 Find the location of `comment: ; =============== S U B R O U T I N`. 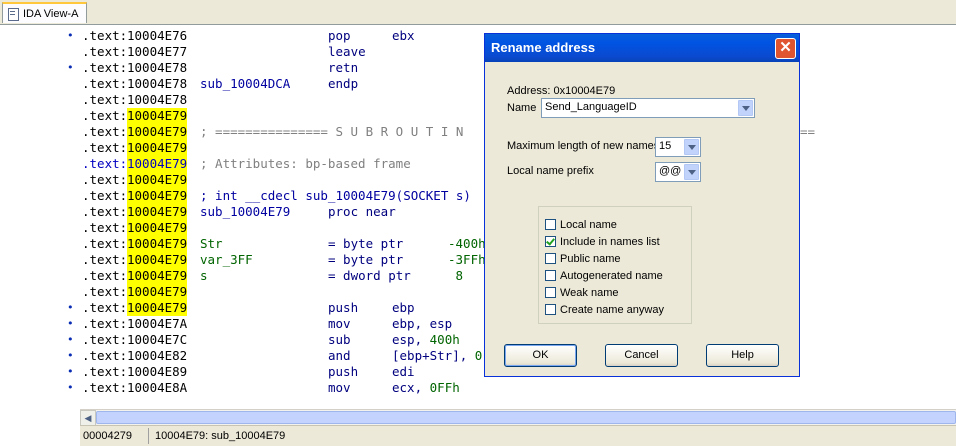

comment: ; =============== S U B R O U T I N is located at coordinates (332, 131).